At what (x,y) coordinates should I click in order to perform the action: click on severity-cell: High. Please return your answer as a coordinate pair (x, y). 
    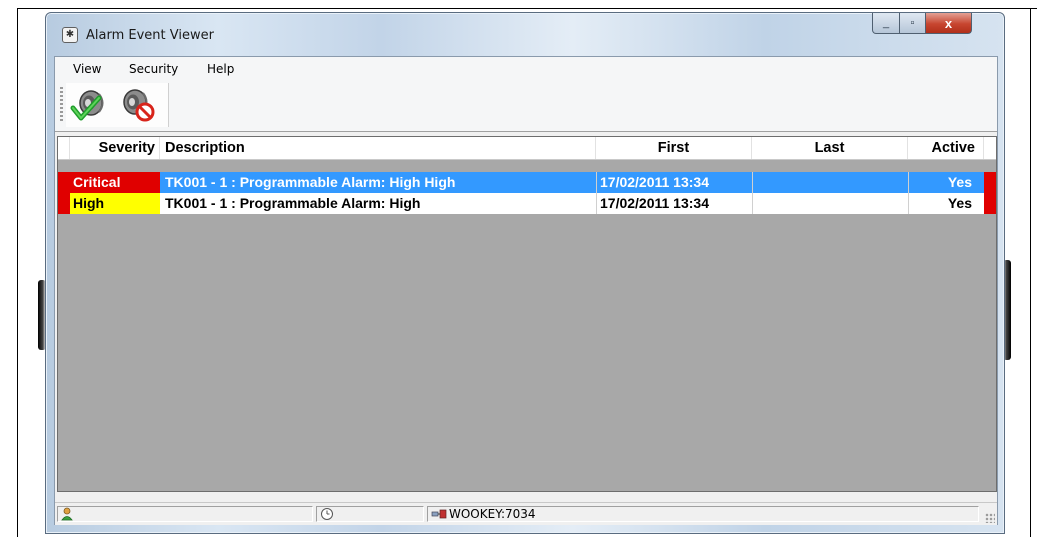
    Looking at the image, I should click on (115, 203).